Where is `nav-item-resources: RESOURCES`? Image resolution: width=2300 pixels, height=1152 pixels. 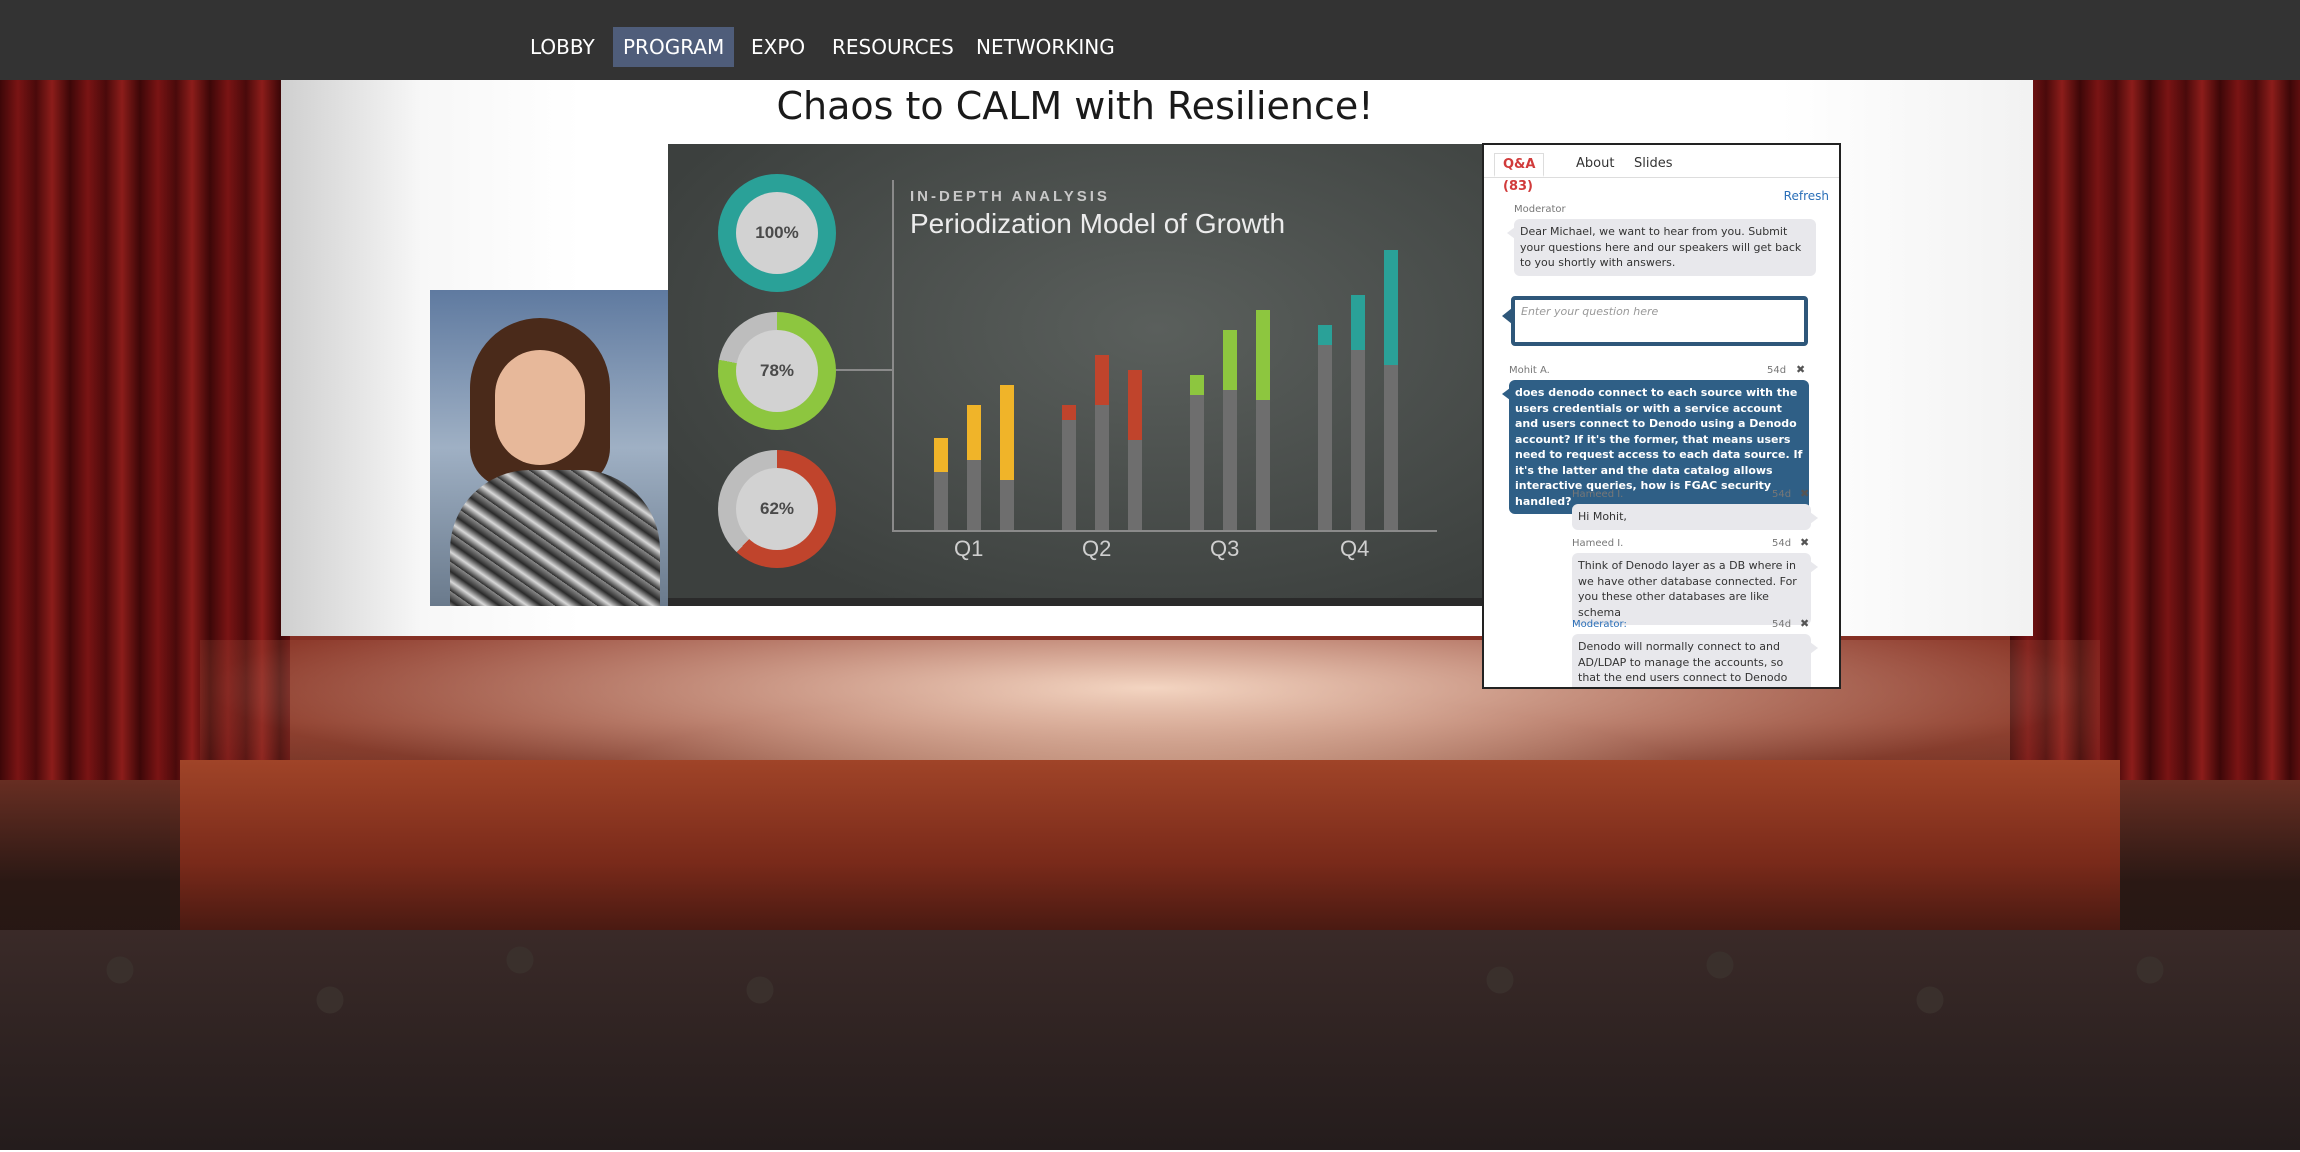
nav-item-resources: RESOURCES is located at coordinates (893, 47).